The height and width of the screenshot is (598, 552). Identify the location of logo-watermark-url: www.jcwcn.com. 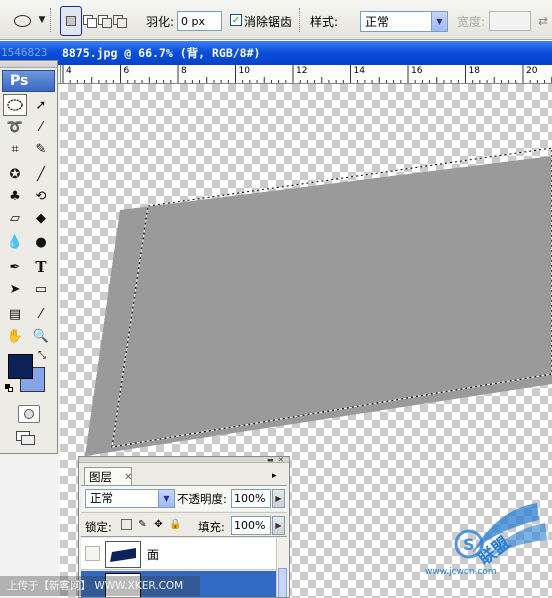
(461, 572).